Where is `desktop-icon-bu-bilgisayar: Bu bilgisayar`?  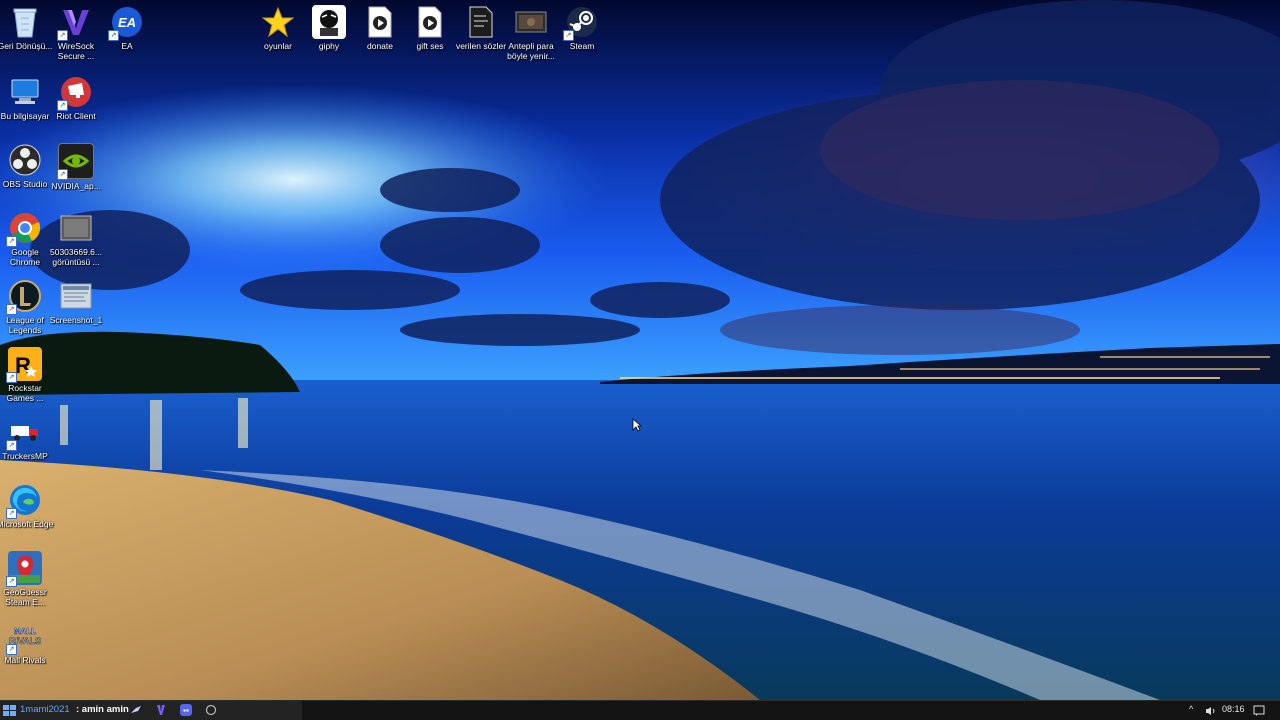
desktop-icon-bu-bilgisayar: Bu bilgisayar is located at coordinates (27, 96).